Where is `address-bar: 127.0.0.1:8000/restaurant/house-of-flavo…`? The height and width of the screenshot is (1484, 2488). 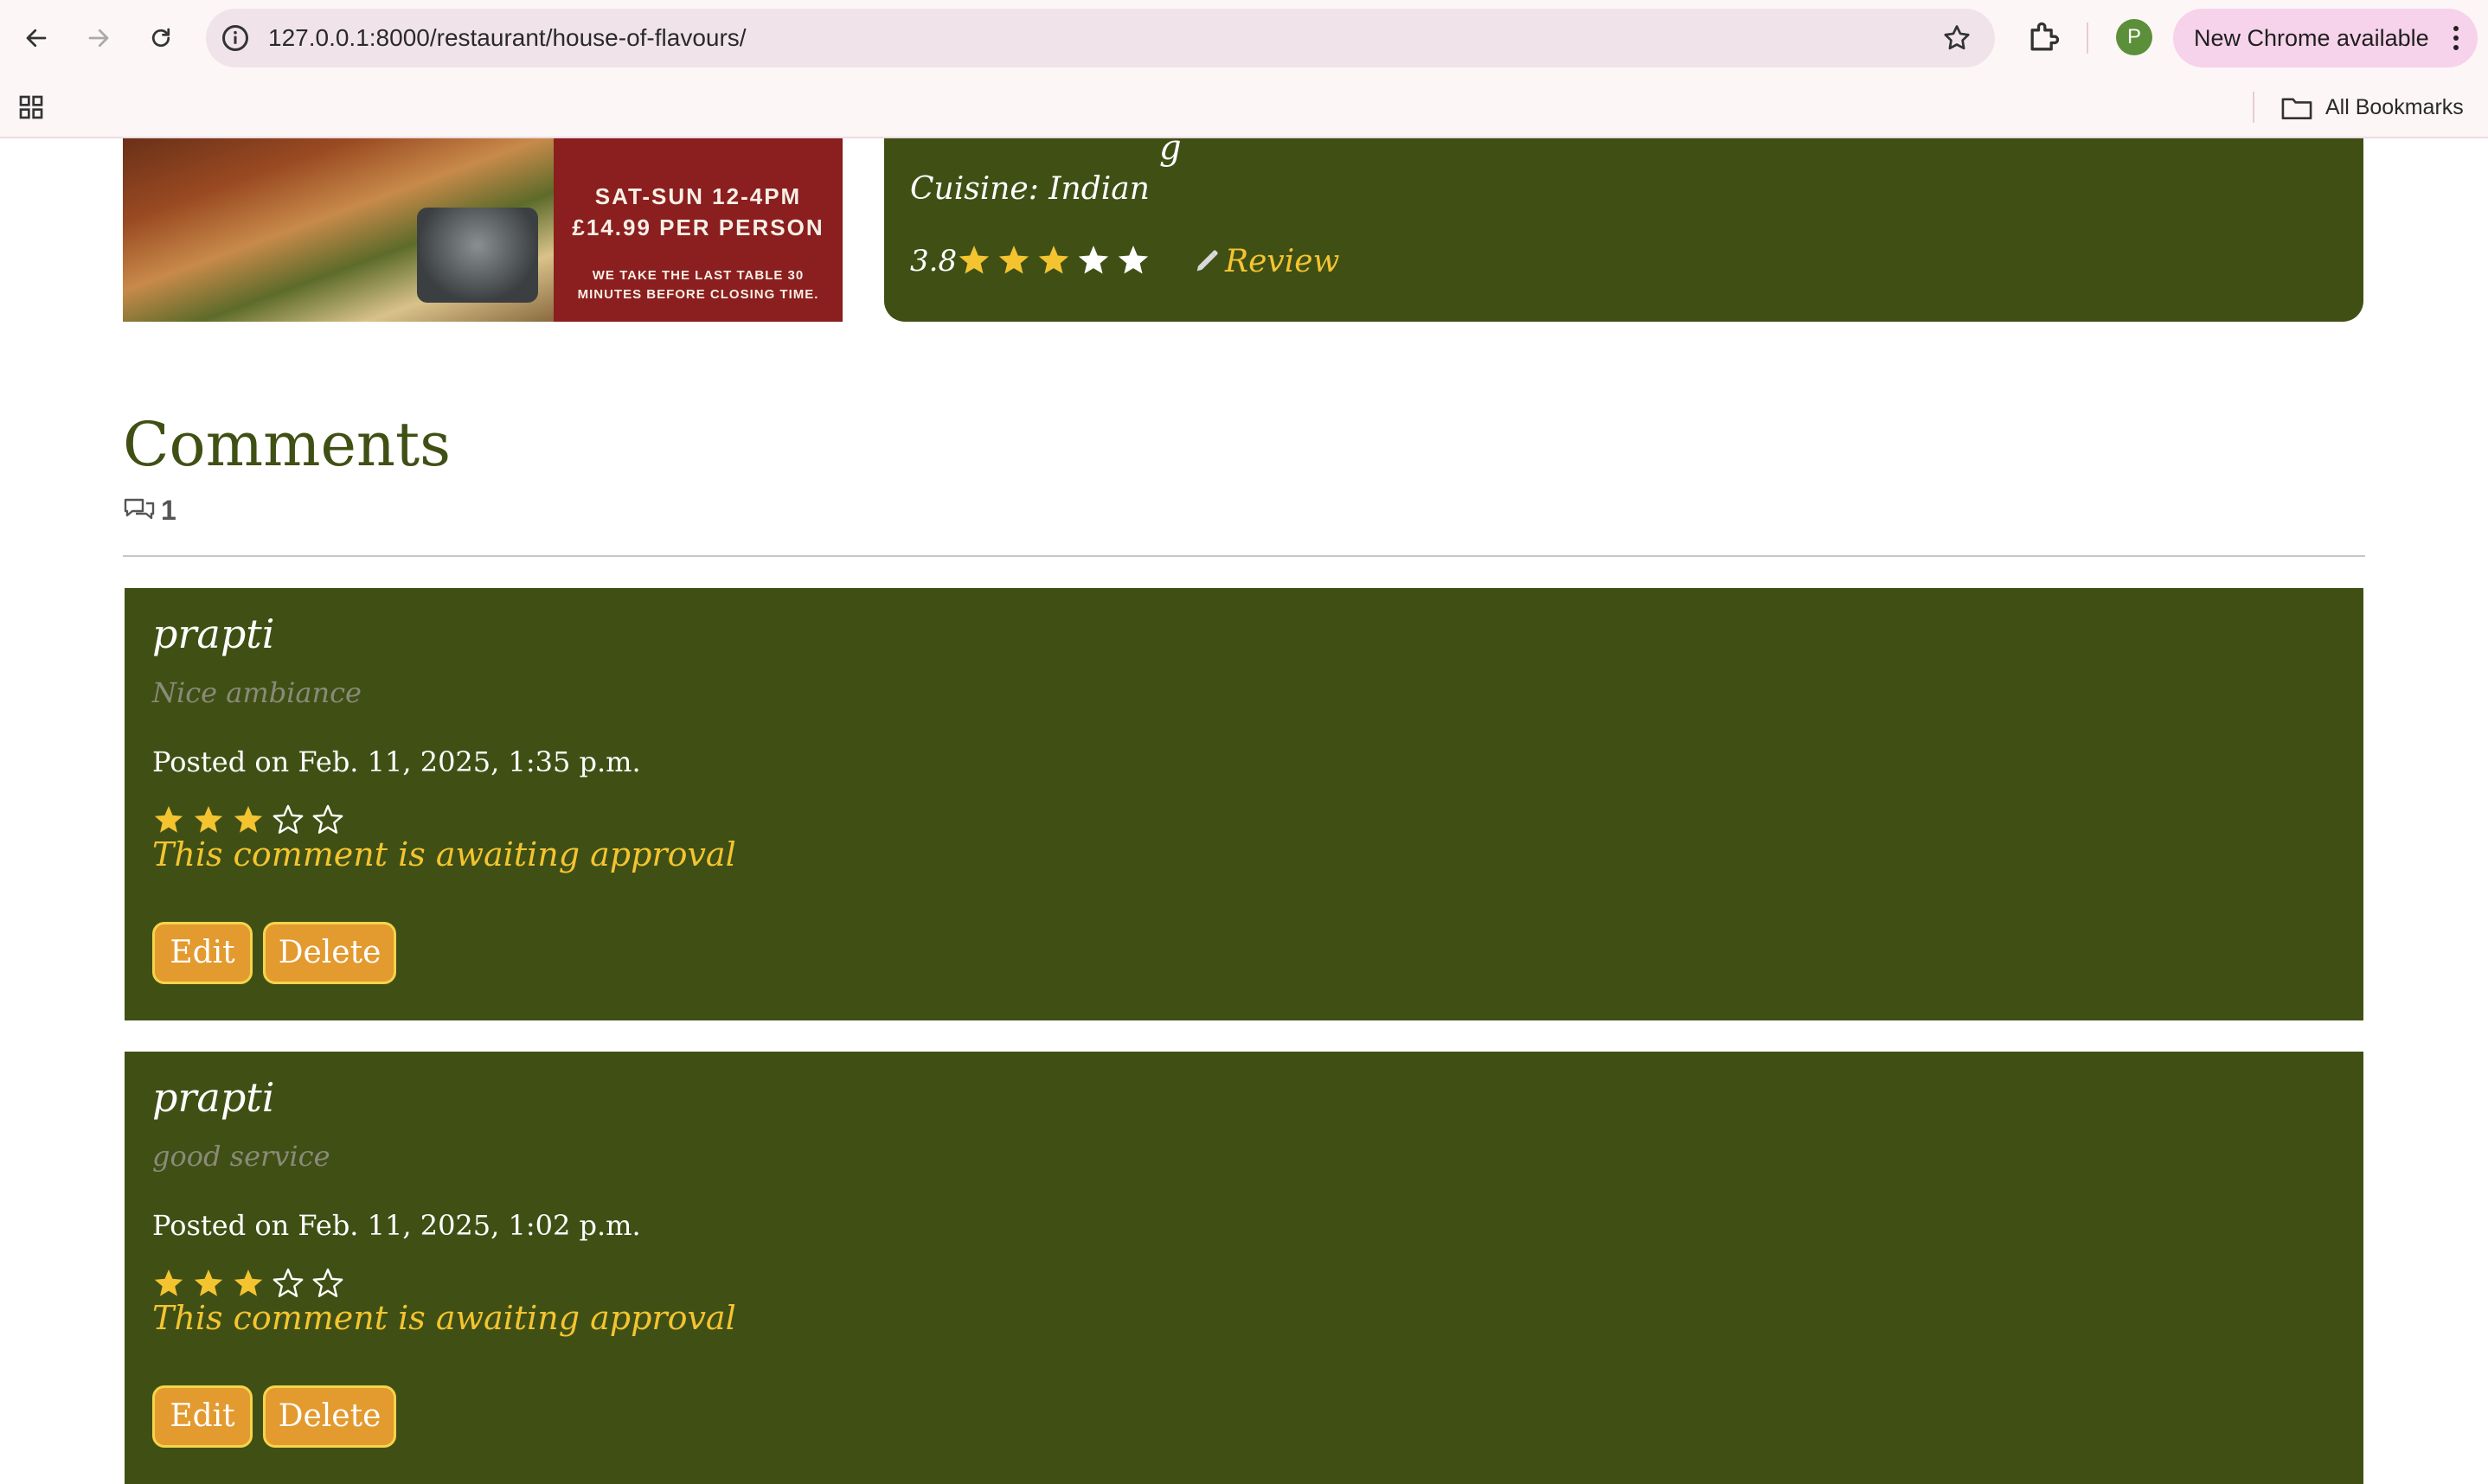 address-bar: 127.0.0.1:8000/restaurant/house-of-flavo… is located at coordinates (1100, 38).